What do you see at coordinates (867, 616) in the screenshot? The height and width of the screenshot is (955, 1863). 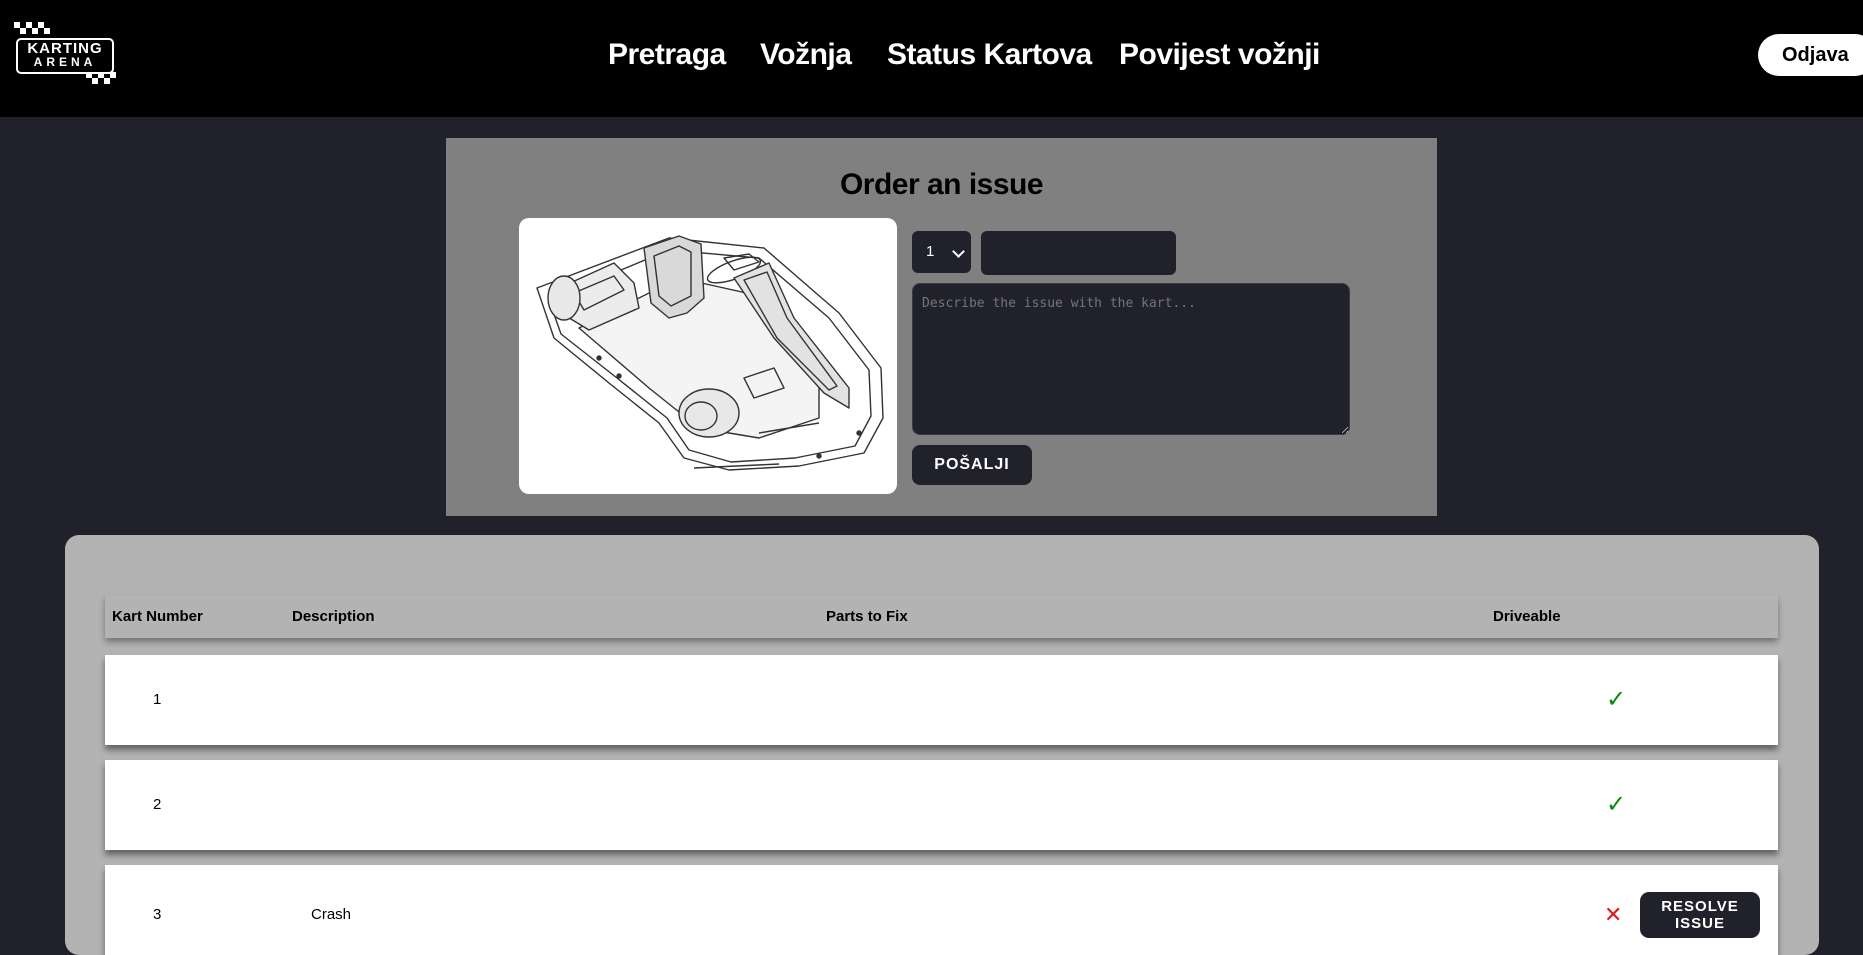 I see `column-parts-to-fix: Parts to Fix` at bounding box center [867, 616].